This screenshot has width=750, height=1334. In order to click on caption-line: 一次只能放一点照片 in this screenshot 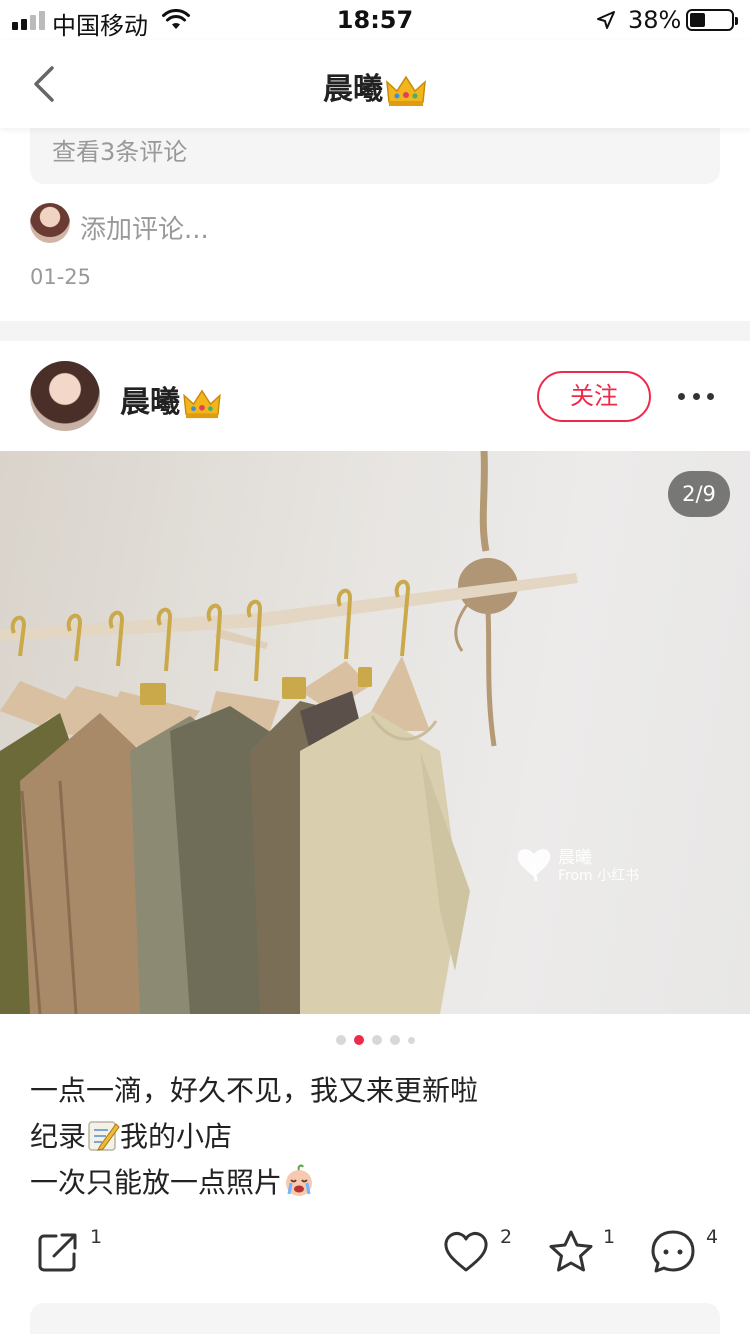, I will do `click(375, 1183)`.